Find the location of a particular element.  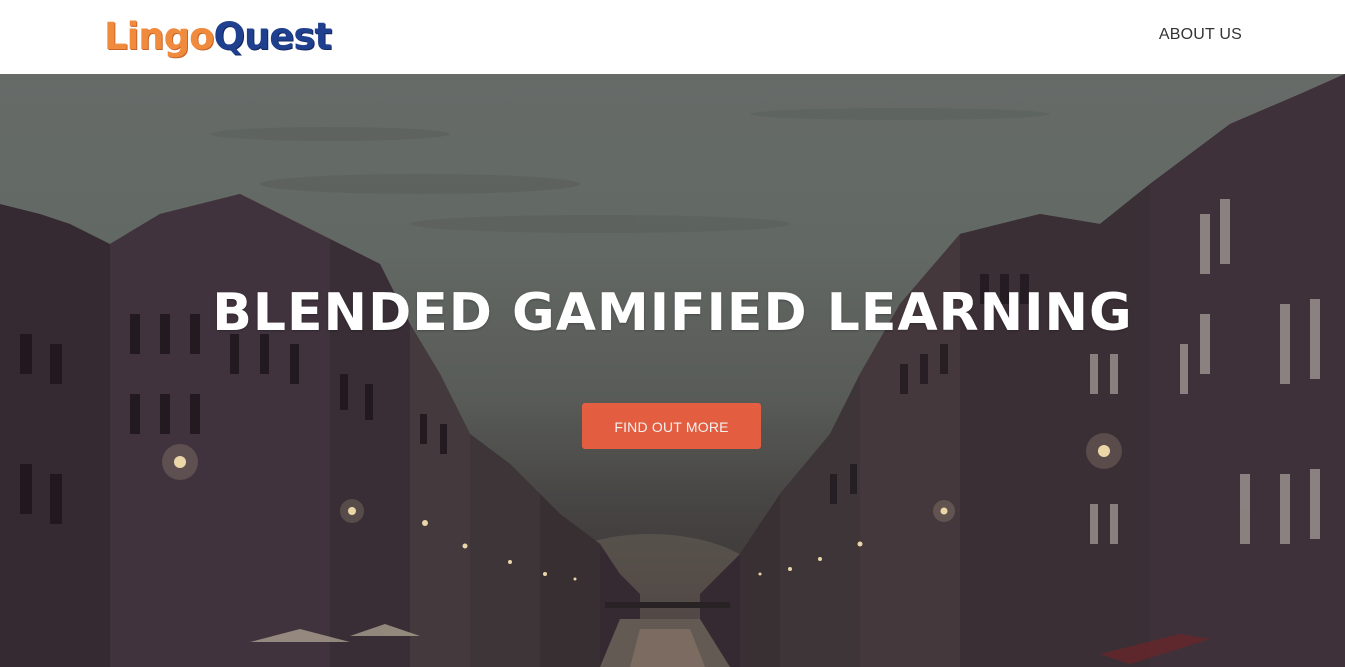

hero-title: BLENDED GAMIFIED LEARNING is located at coordinates (672, 313).